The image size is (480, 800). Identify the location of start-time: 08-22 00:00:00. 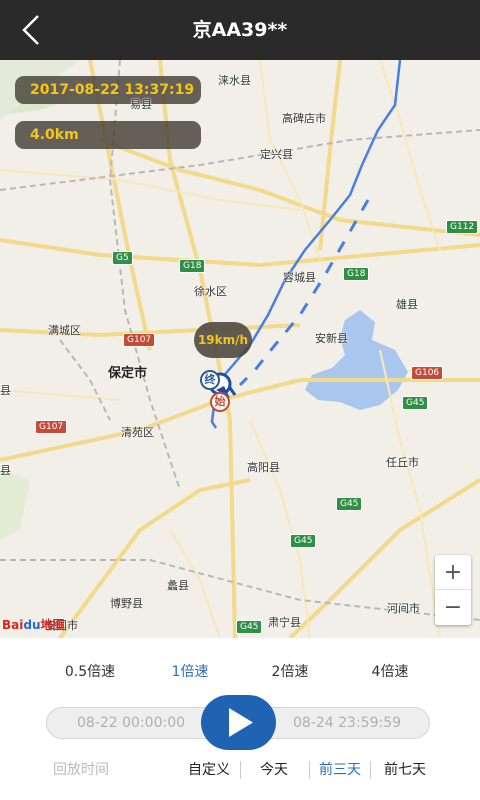
(131, 723).